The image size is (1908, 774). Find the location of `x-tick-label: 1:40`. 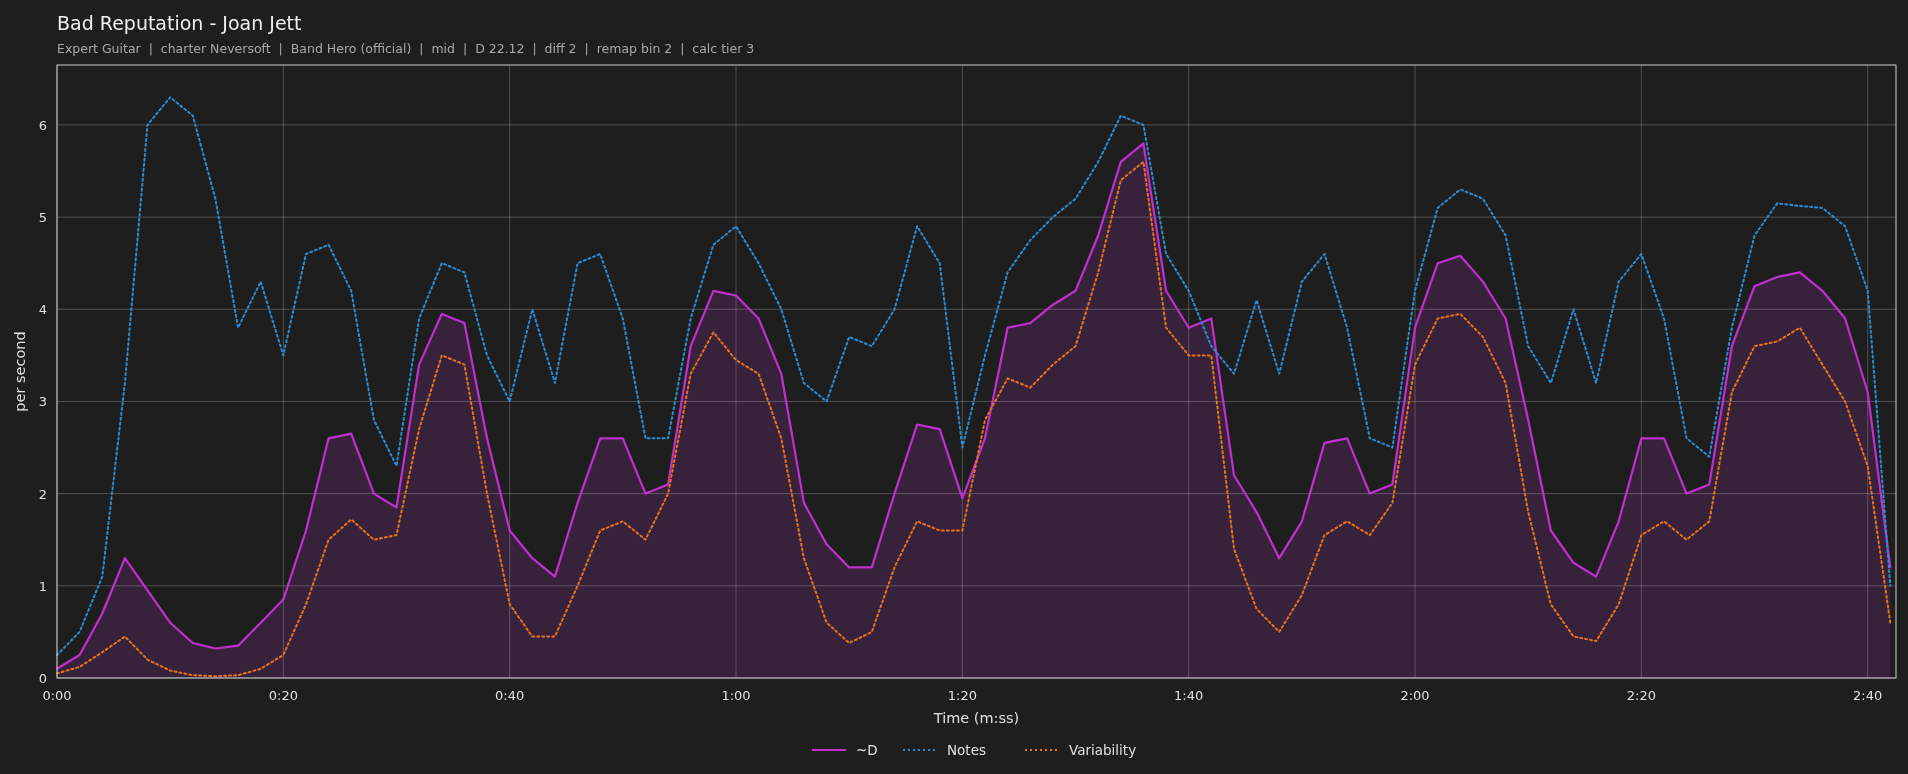

x-tick-label: 1:40 is located at coordinates (1189, 695).